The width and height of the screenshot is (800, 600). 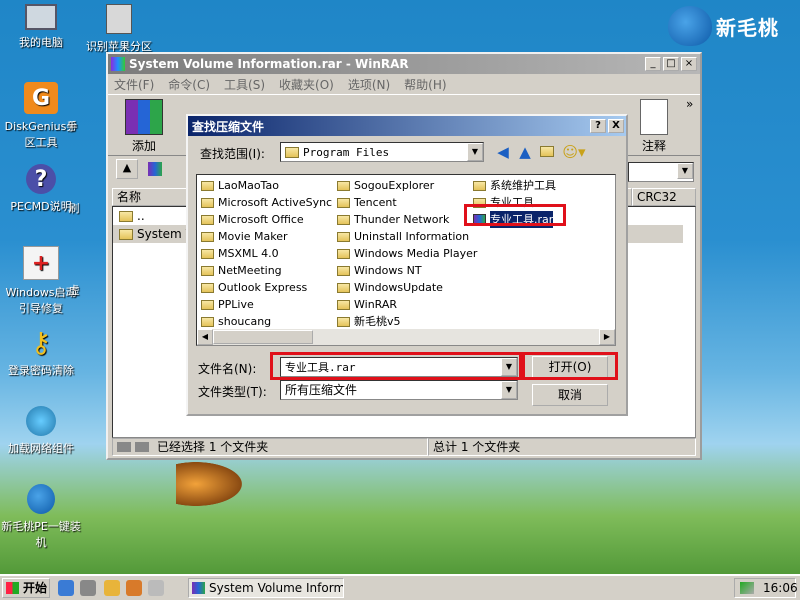 I want to click on filetype-select: 所有压缩文件 ▼, so click(x=399, y=390).